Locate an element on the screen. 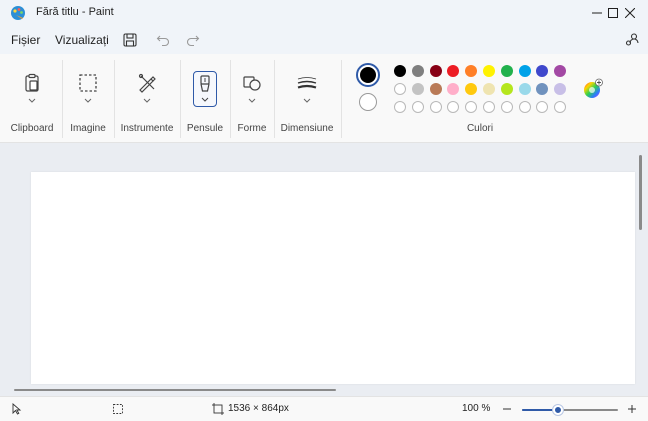 The height and width of the screenshot is (421, 648). group-colors: Culori is located at coordinates (480, 98).